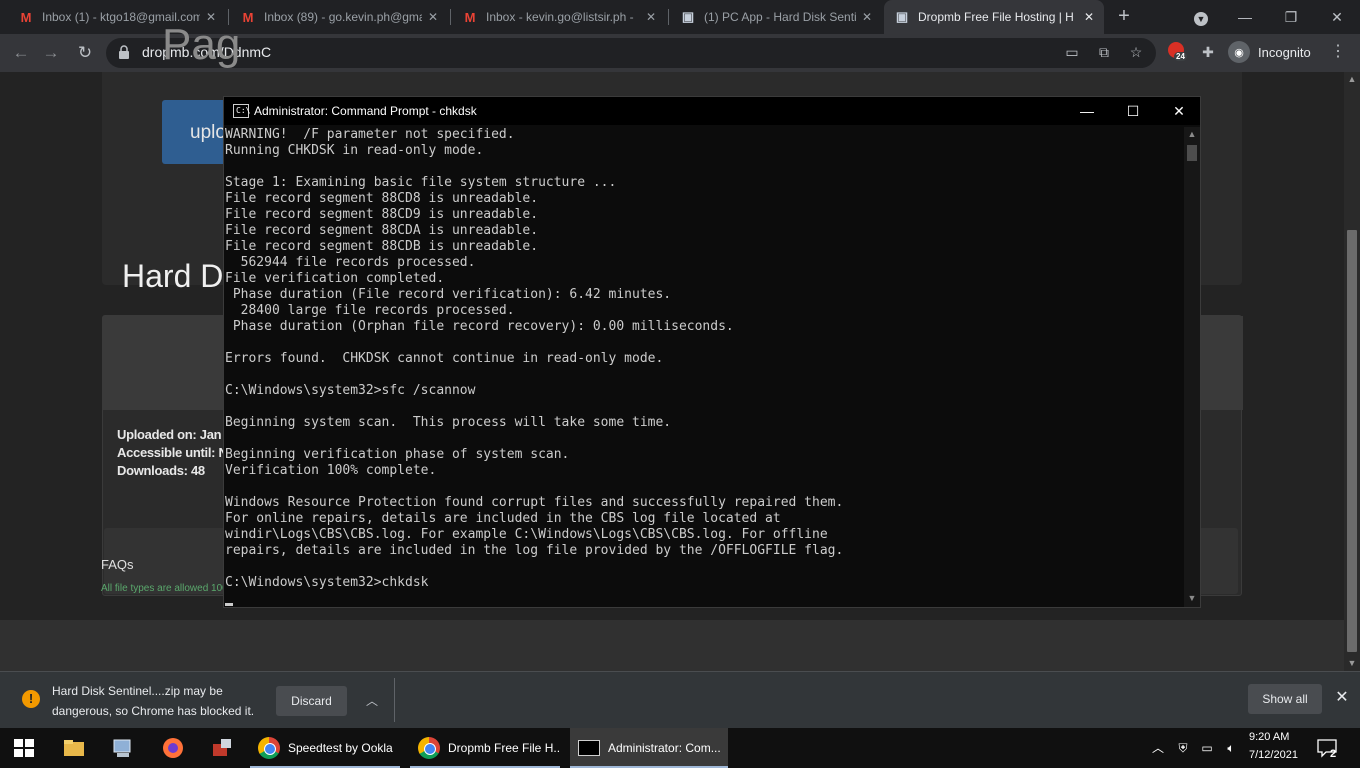 The height and width of the screenshot is (768, 1360). Describe the element at coordinates (1136, 52) in the screenshot. I see `bookmark-star-icon: ☆` at that location.